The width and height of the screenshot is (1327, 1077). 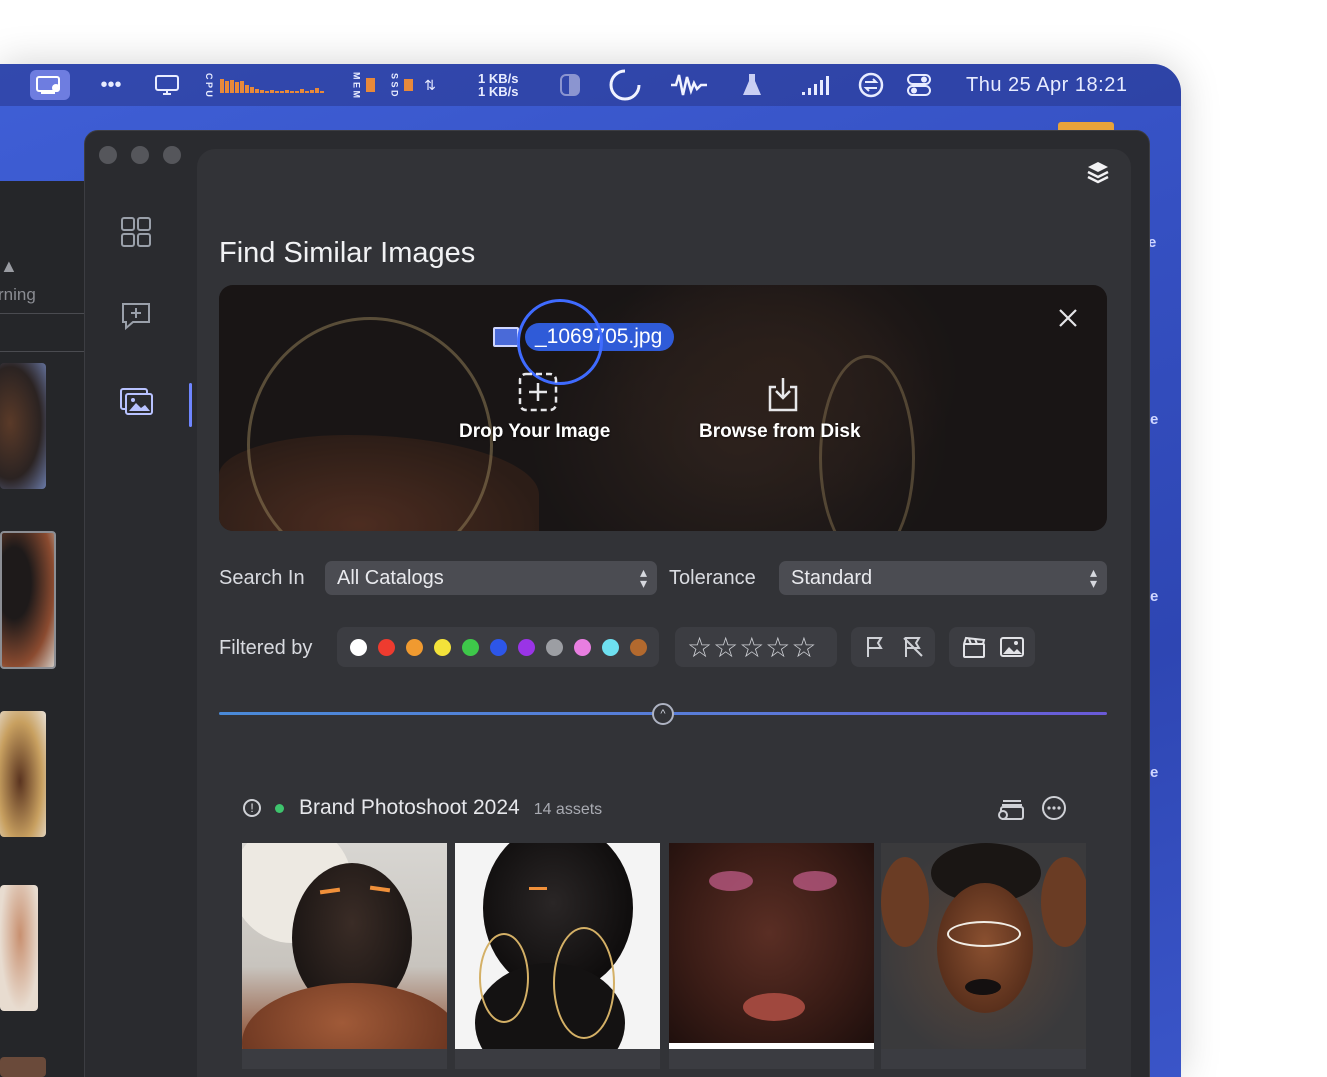 I want to click on flag-icon, so click(x=875, y=649).